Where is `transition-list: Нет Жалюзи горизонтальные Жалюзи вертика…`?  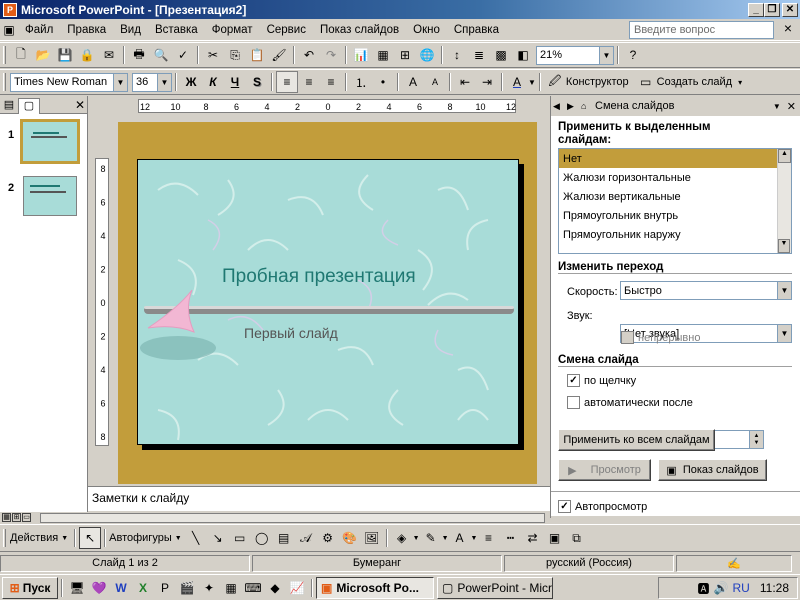 transition-list: Нет Жалюзи горизонтальные Жалюзи вертика… is located at coordinates (675, 201).